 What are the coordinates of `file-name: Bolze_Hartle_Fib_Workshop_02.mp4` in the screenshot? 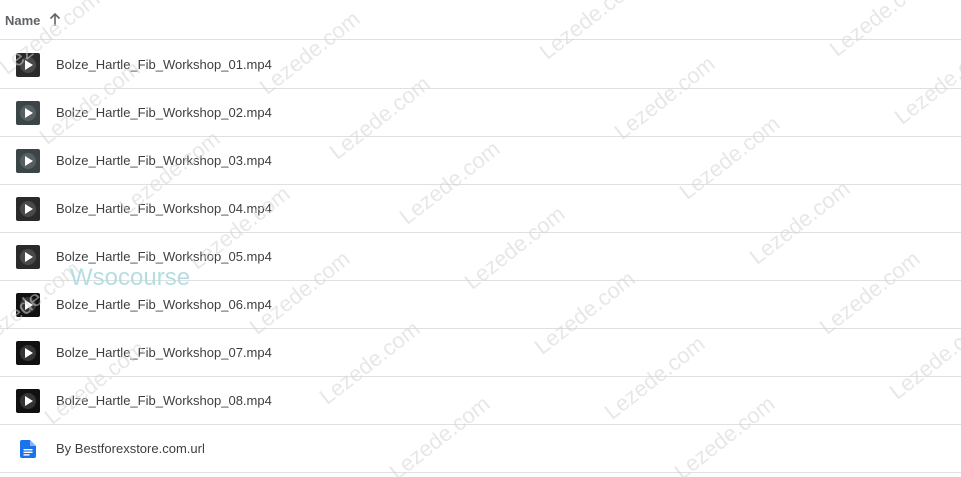 It's located at (164, 112).